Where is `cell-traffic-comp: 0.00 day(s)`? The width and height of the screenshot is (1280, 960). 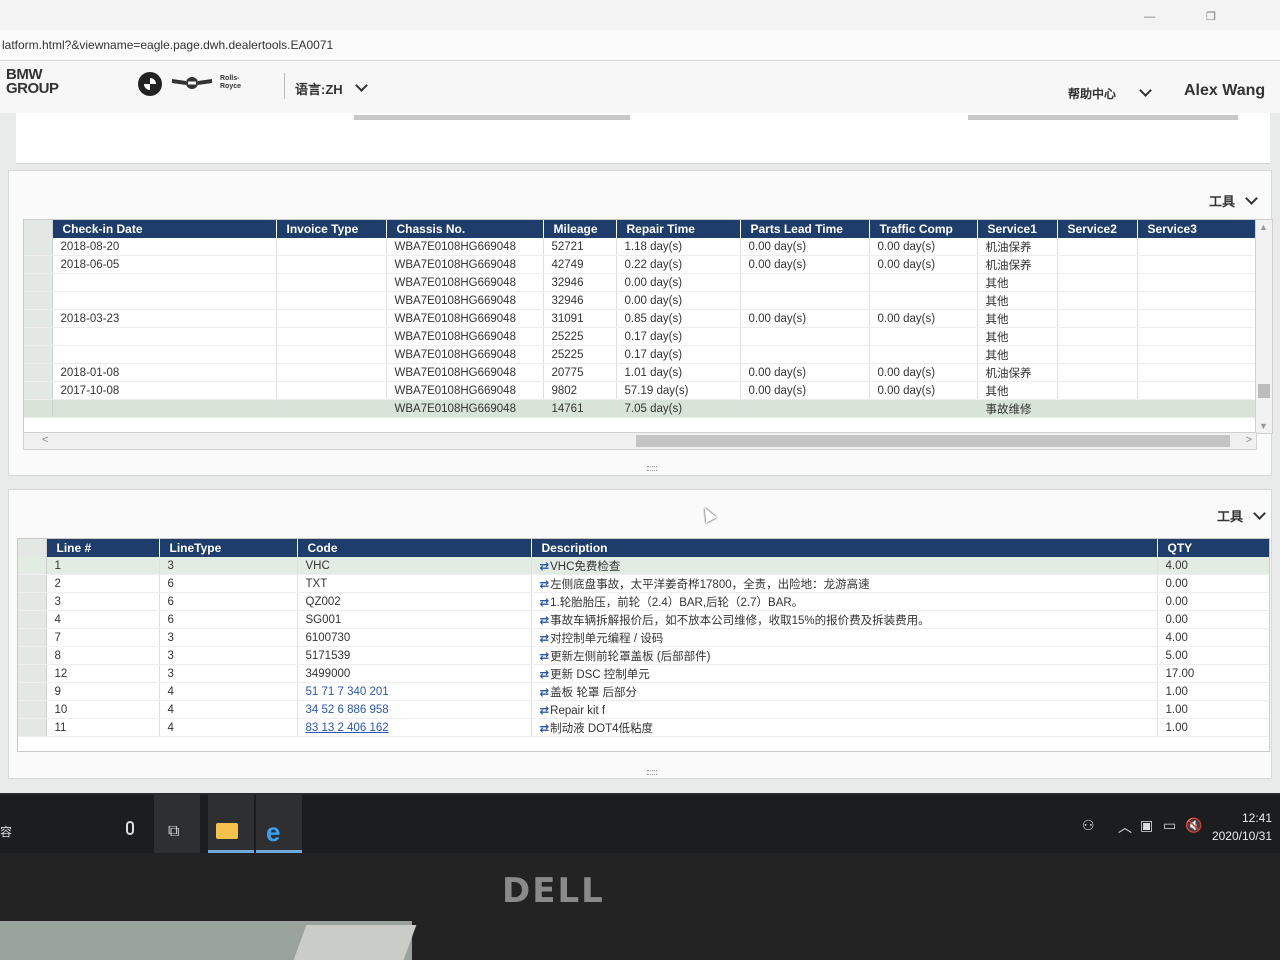 cell-traffic-comp: 0.00 day(s) is located at coordinates (923, 372).